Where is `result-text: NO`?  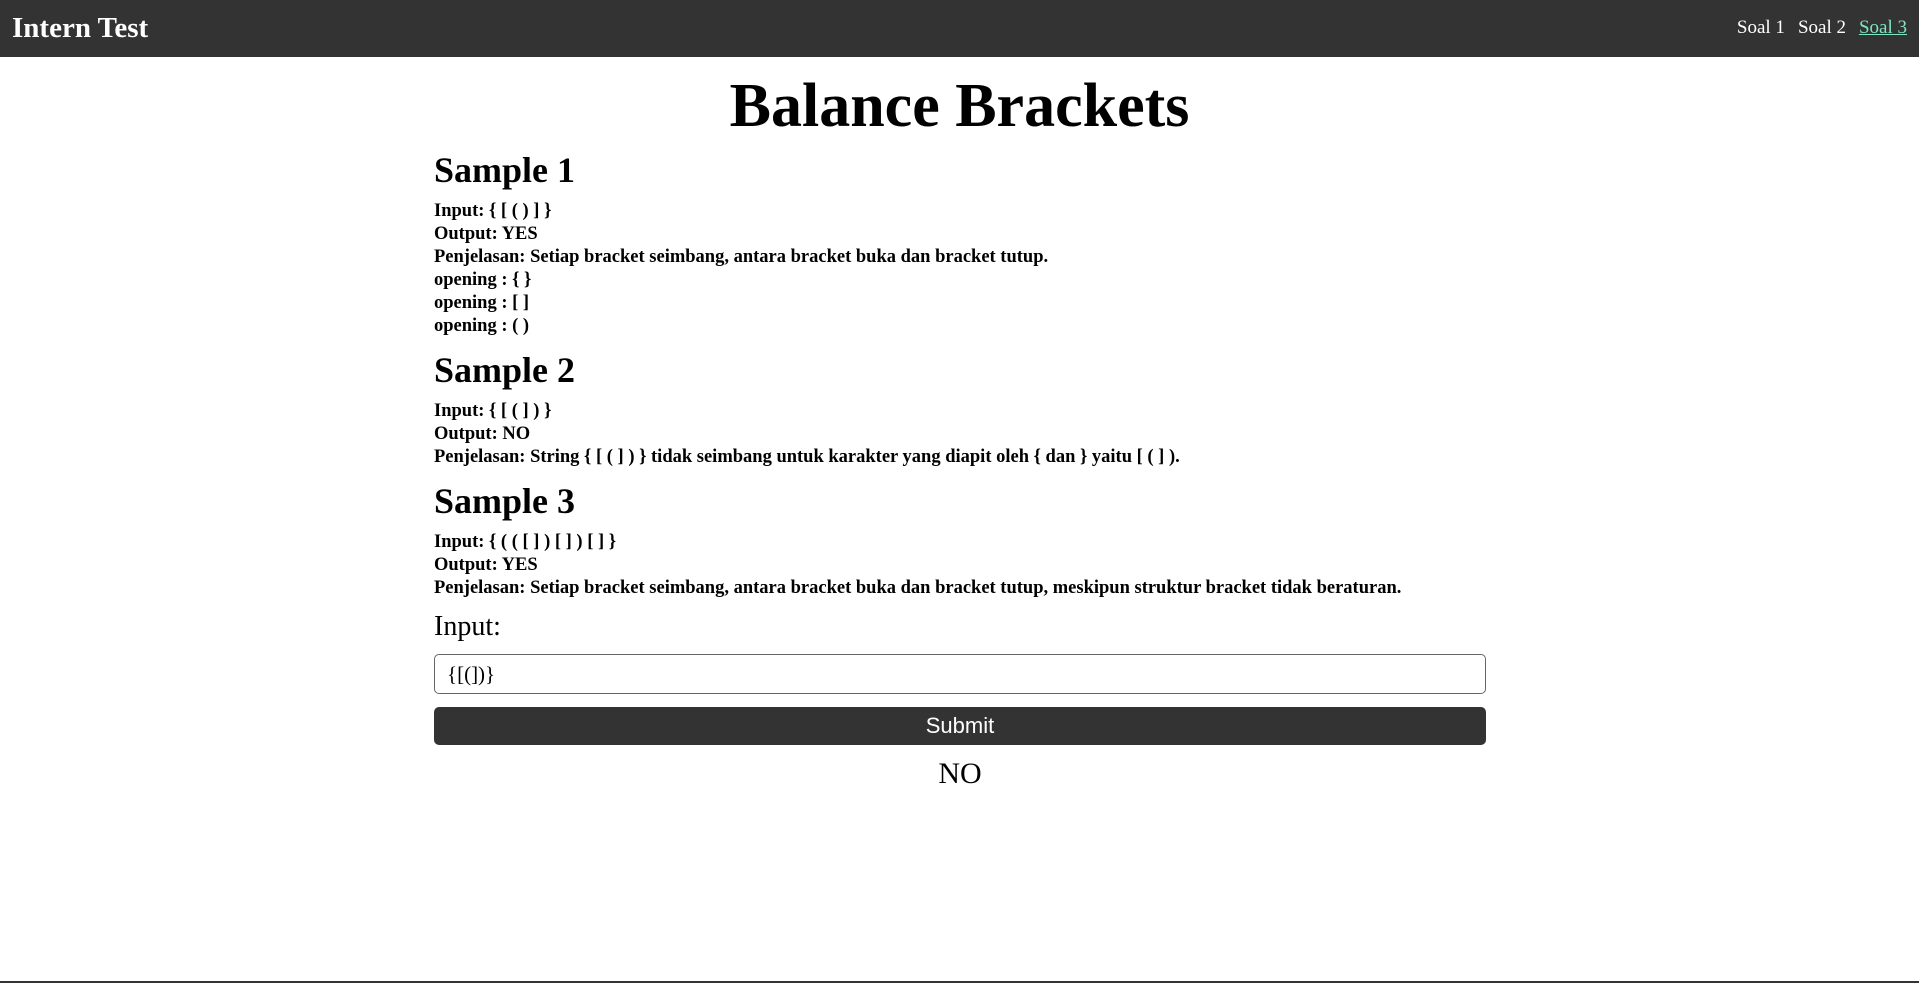
result-text: NO is located at coordinates (960, 773).